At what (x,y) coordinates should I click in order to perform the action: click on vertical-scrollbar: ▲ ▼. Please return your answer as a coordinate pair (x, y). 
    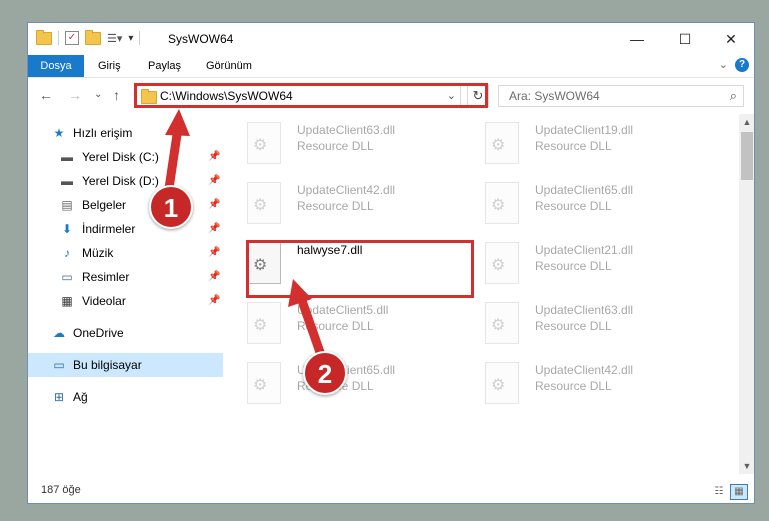
    Looking at the image, I should click on (746, 294).